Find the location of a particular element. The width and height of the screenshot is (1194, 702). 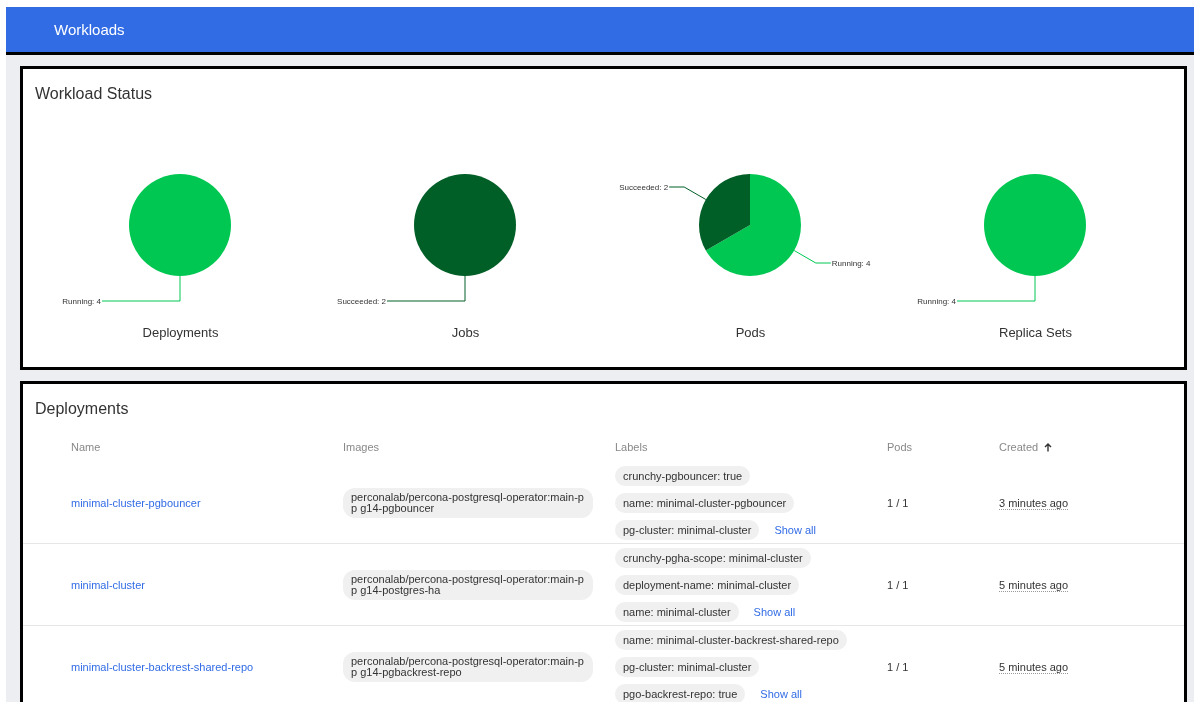

page-title: Workloads is located at coordinates (89, 29).